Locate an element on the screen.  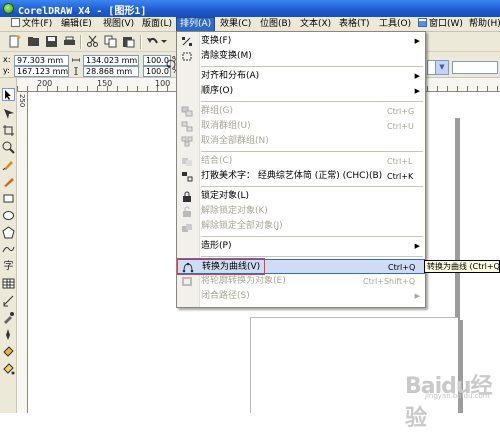
table-tool-icon is located at coordinates (8, 283).